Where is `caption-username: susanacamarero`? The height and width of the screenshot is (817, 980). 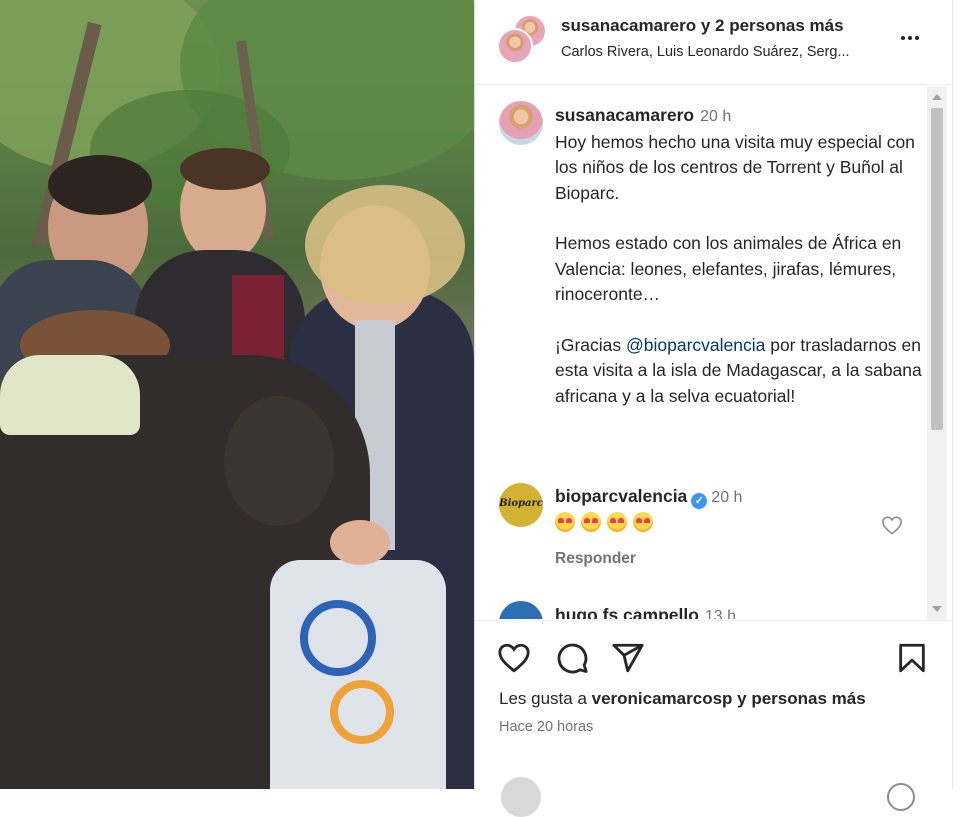
caption-username: susanacamarero is located at coordinates (624, 115).